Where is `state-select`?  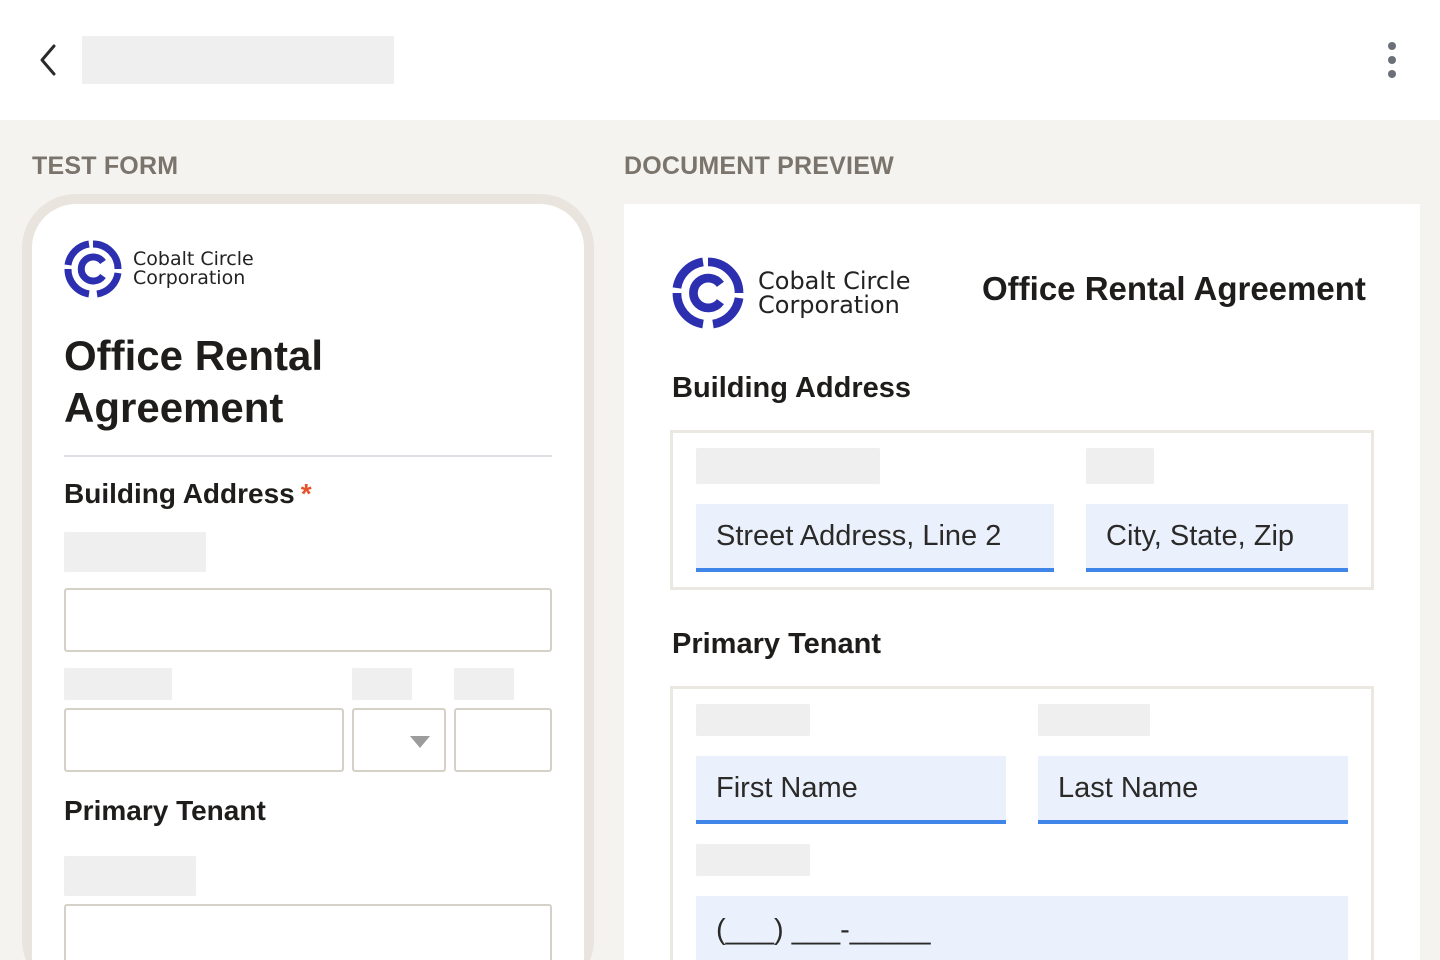
state-select is located at coordinates (399, 740).